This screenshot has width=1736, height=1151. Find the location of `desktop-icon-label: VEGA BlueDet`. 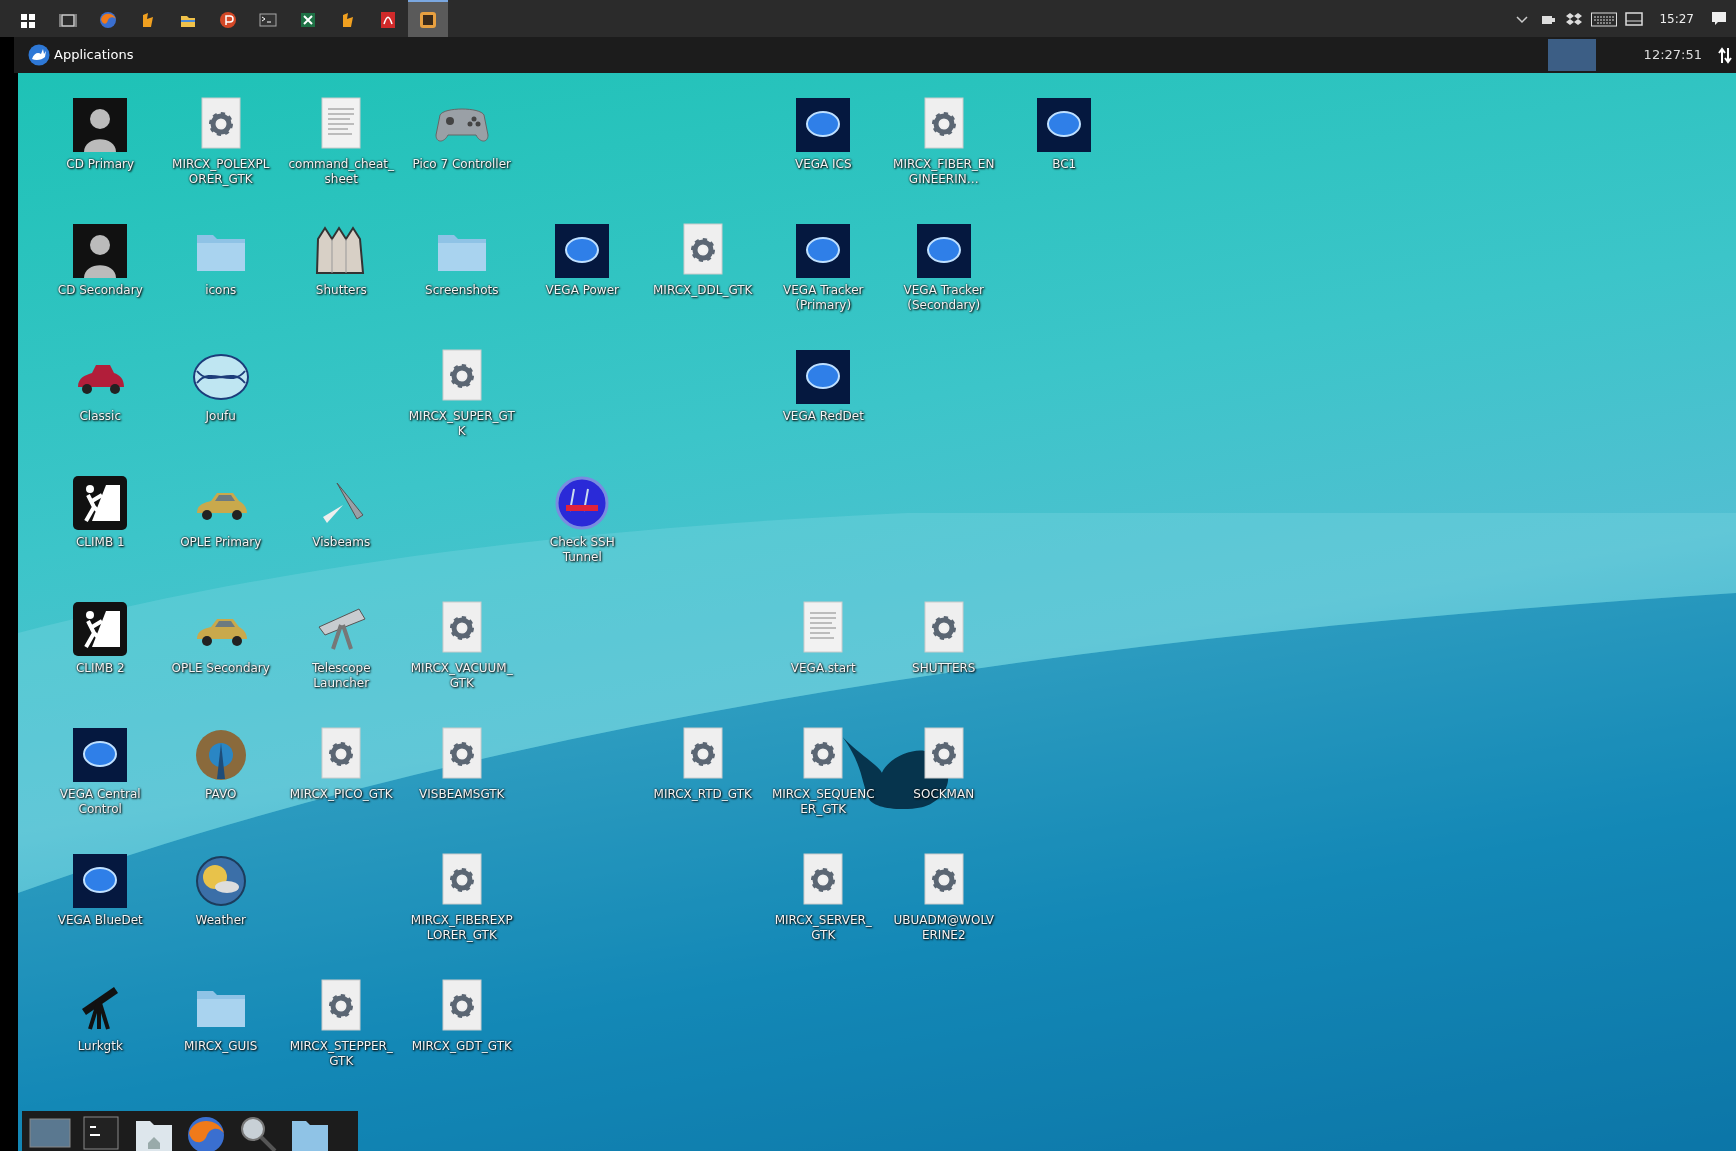

desktop-icon-label: VEGA BlueDet is located at coordinates (100, 920).